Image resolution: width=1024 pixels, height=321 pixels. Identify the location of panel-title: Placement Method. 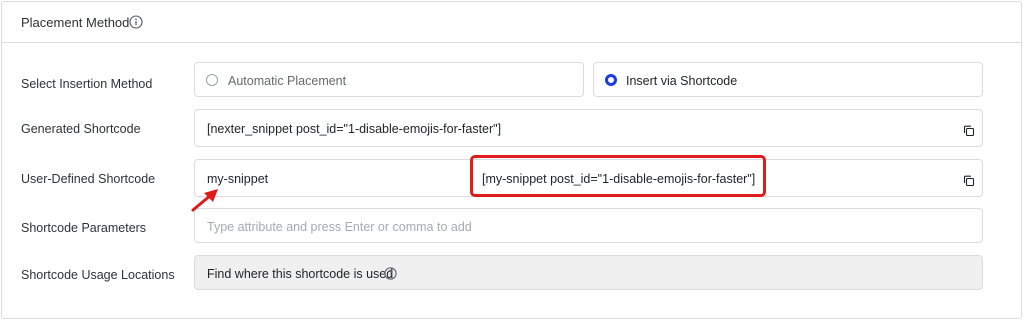
(75, 22).